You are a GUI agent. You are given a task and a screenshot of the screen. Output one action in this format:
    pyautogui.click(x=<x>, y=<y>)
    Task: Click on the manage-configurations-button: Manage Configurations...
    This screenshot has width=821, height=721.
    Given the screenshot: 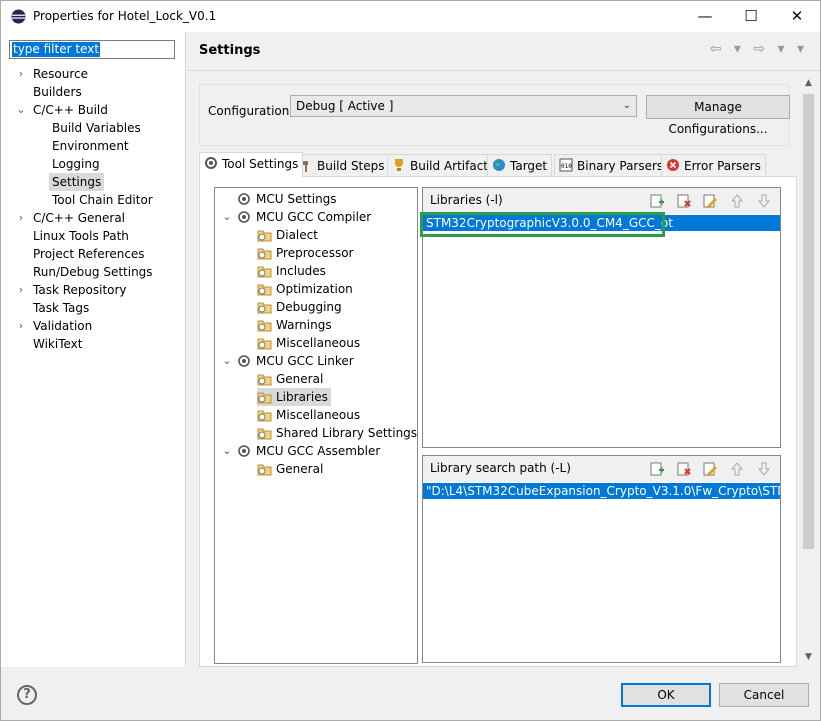 What is the action you would take?
    pyautogui.click(x=718, y=115)
    